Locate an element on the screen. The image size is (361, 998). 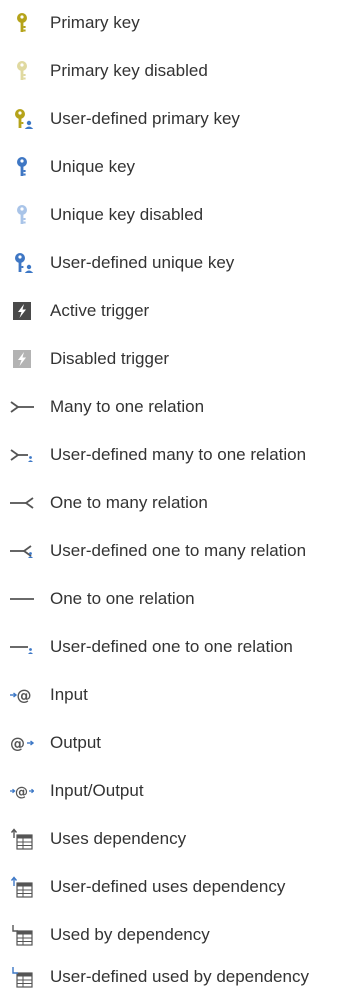
legend-item-user-defined-used-by-dependency: User-defined used by dependency is located at coordinates (180, 977).